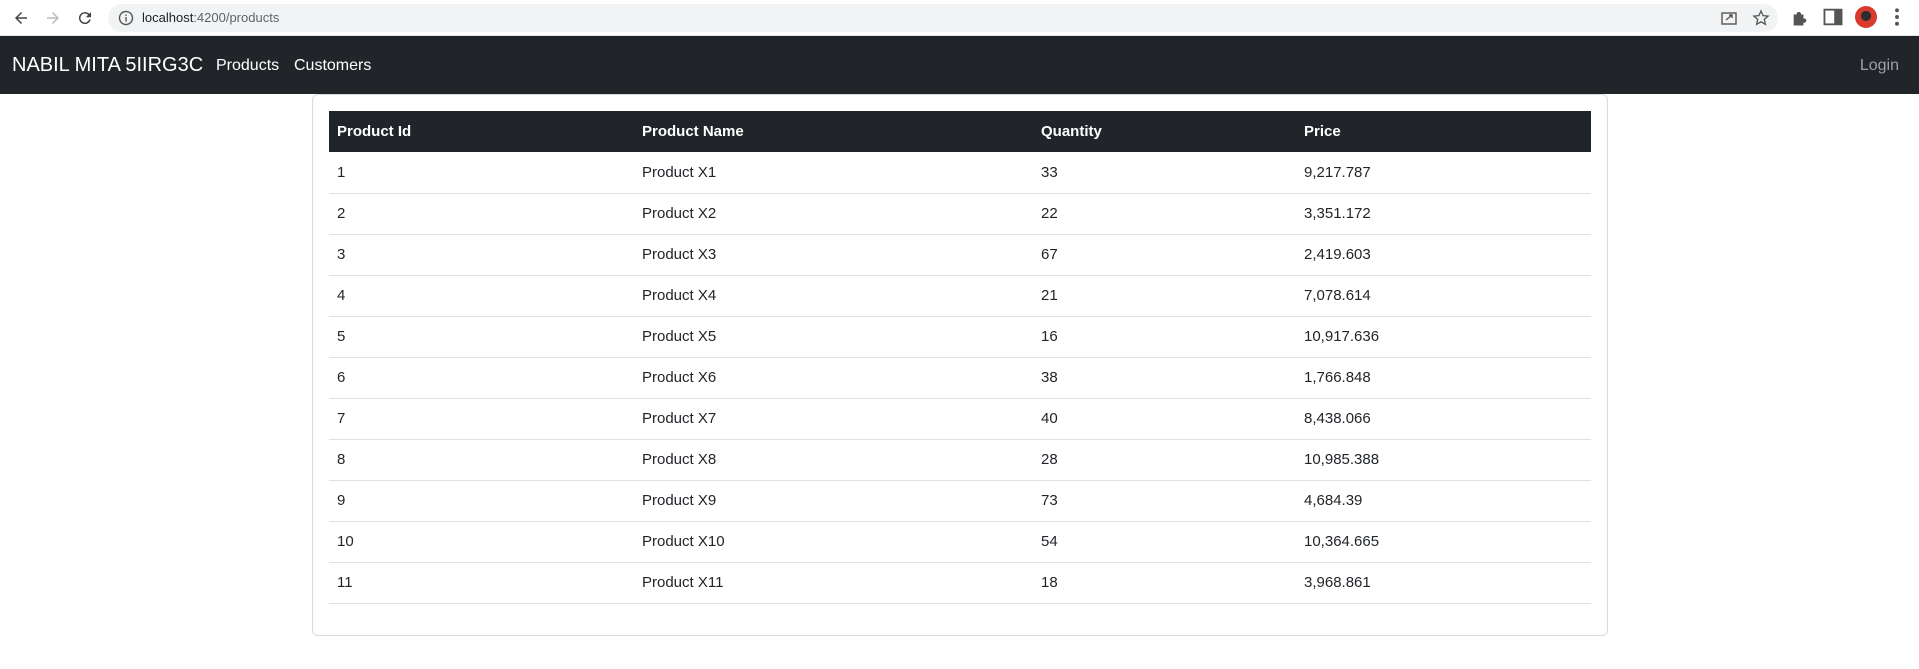  What do you see at coordinates (481, 337) in the screenshot?
I see `cell-product-id: 5` at bounding box center [481, 337].